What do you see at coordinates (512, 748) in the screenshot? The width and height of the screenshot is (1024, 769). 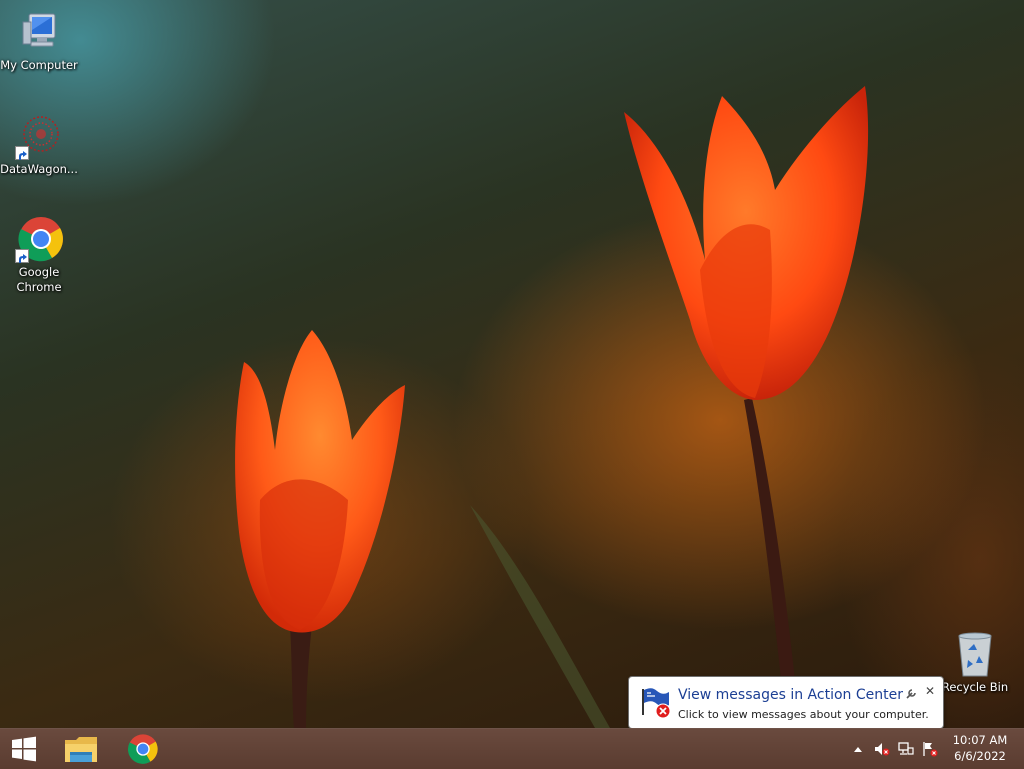 I see `taskbar: 10:07 AM 6/6/2022` at bounding box center [512, 748].